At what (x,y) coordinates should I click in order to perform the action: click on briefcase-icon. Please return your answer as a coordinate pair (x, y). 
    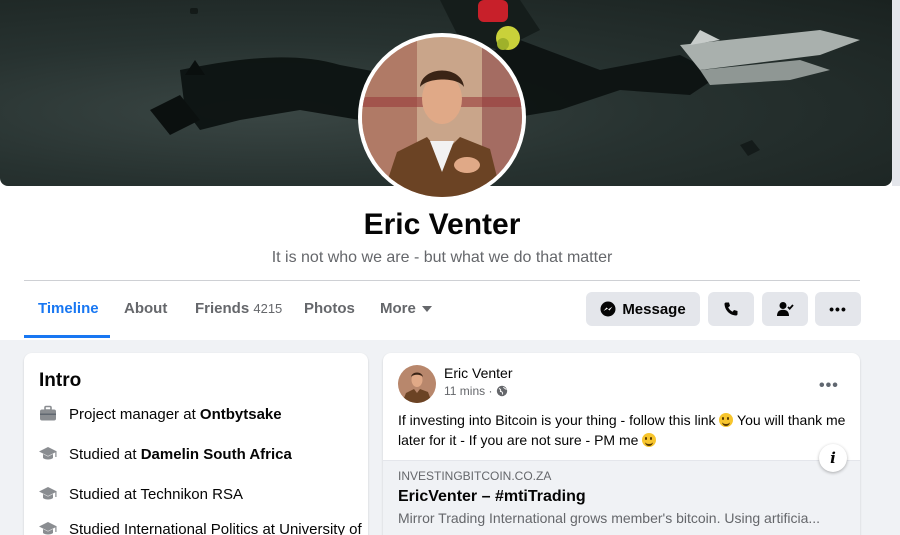
    Looking at the image, I should click on (48, 413).